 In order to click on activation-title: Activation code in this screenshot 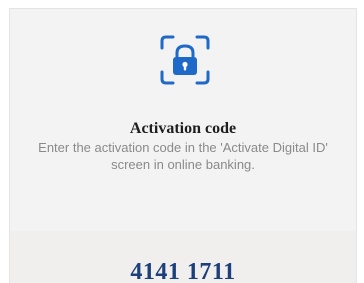, I will do `click(183, 128)`.